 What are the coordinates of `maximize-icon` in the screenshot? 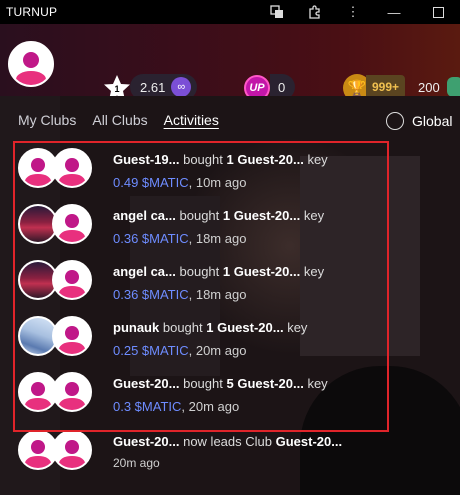 It's located at (438, 12).